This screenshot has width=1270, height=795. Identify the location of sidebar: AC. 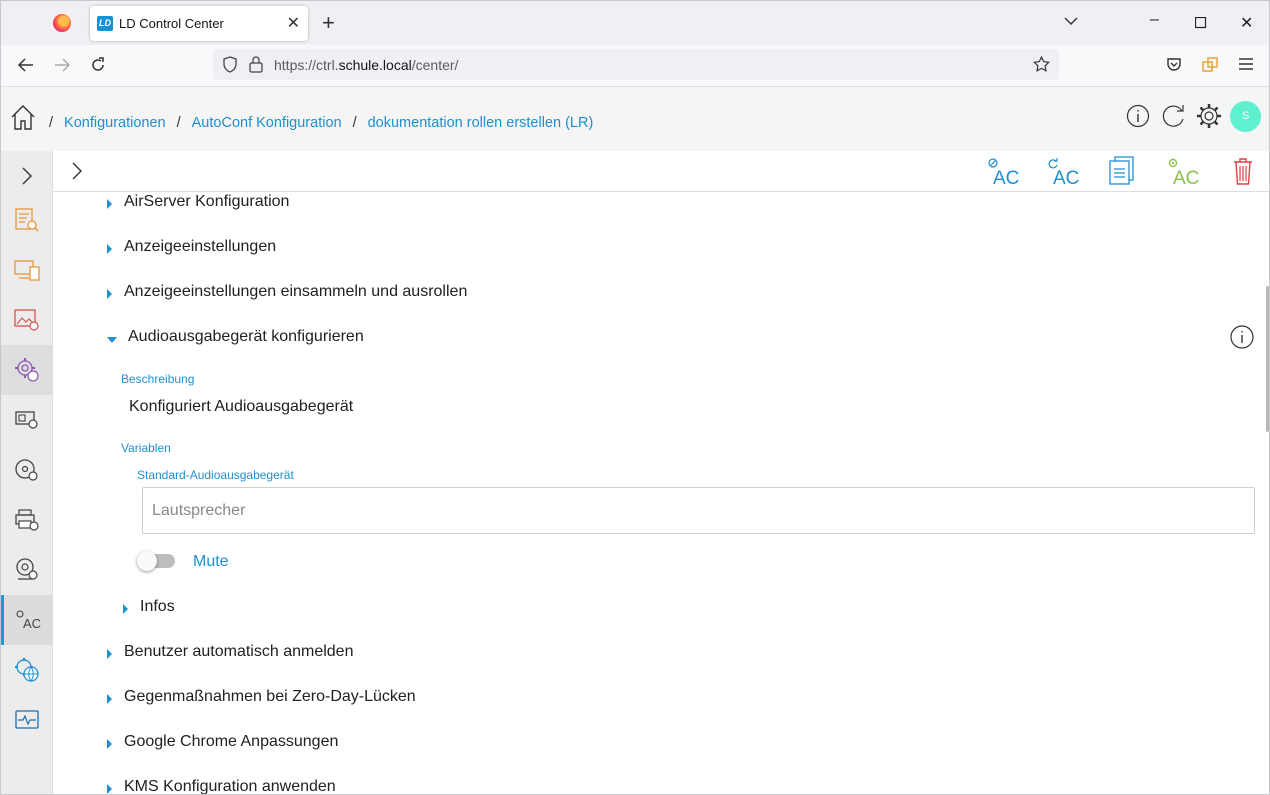
(27, 472).